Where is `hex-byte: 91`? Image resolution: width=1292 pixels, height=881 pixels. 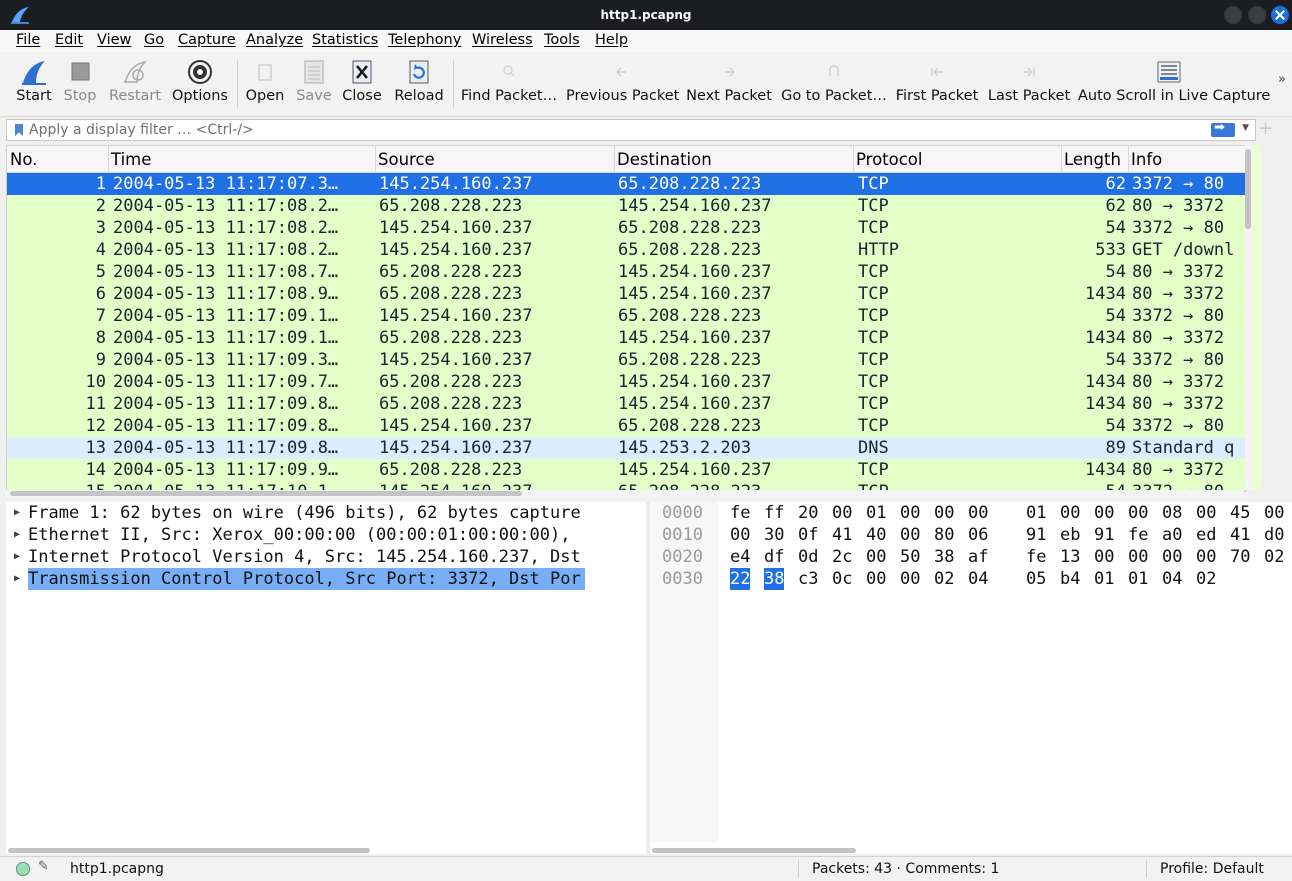
hex-byte: 91 is located at coordinates (1104, 535).